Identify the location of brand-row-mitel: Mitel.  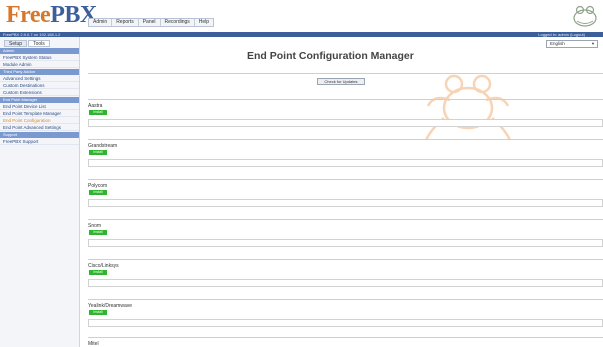
(345, 342).